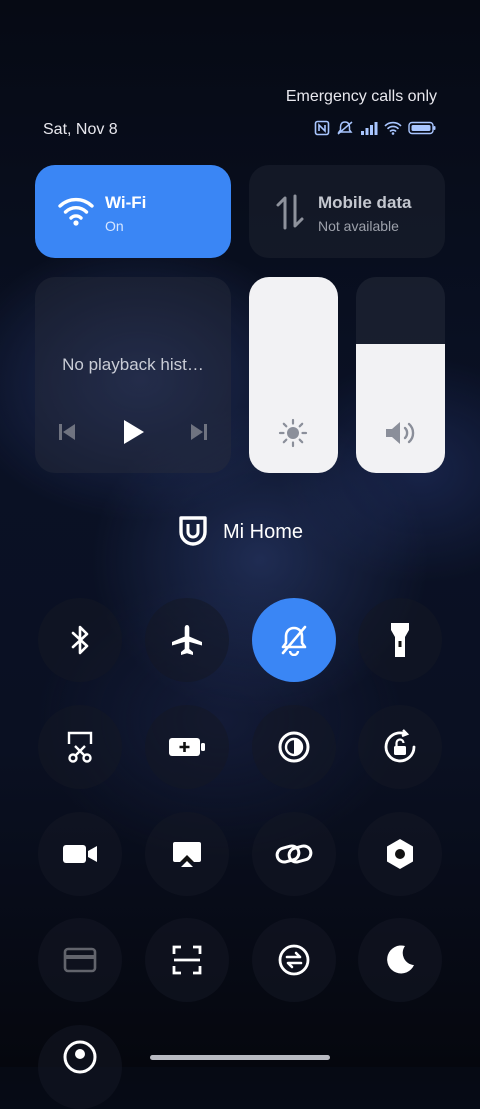 This screenshot has width=480, height=1109. I want to click on screenshot-toggle, so click(80, 747).